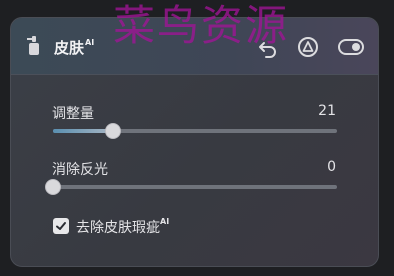  Describe the element at coordinates (331, 167) in the screenshot. I see `slider-value-reflection: 0` at that location.